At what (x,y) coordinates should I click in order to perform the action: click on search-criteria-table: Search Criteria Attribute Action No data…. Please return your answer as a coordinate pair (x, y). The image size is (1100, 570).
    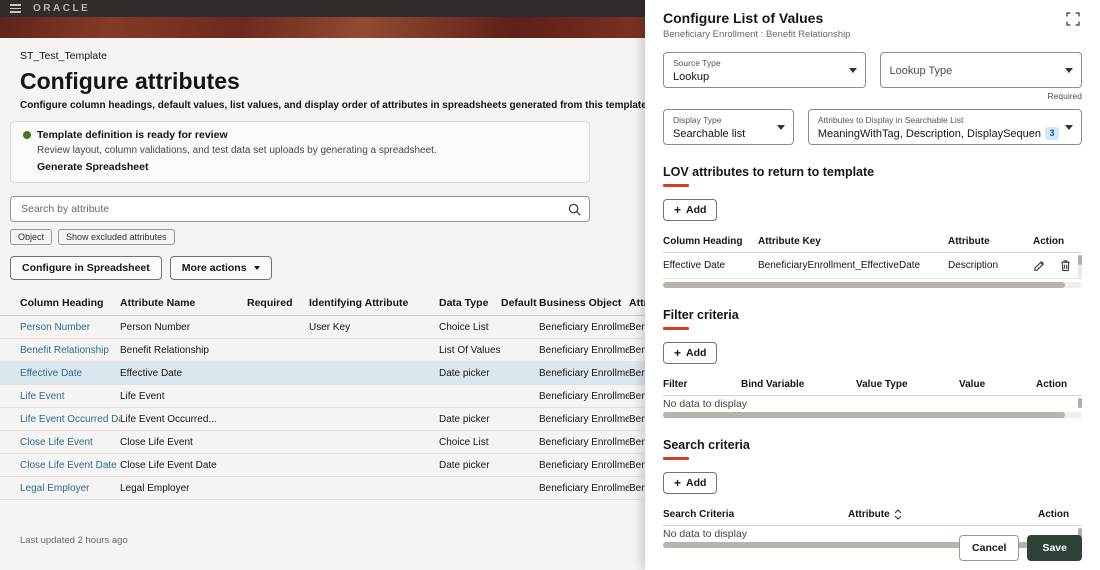
    Looking at the image, I should click on (872, 521).